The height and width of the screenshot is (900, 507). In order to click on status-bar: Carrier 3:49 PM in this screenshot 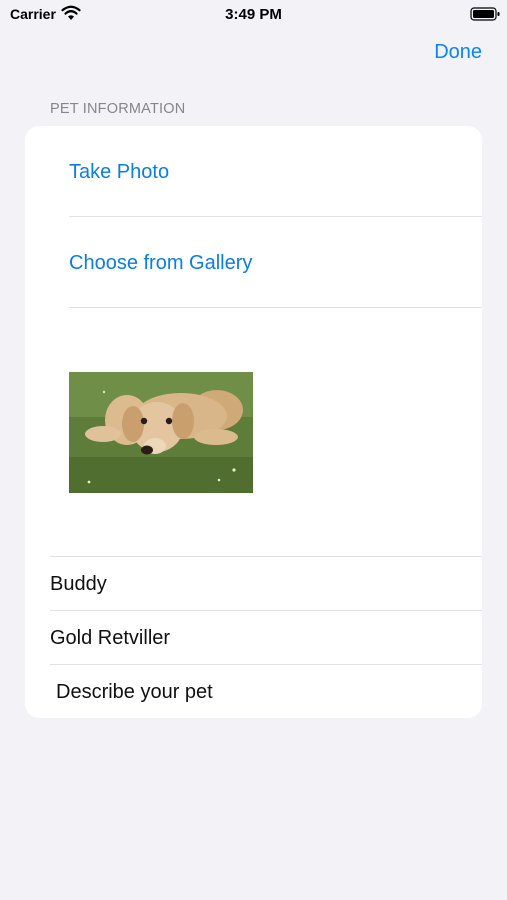, I will do `click(253, 15)`.